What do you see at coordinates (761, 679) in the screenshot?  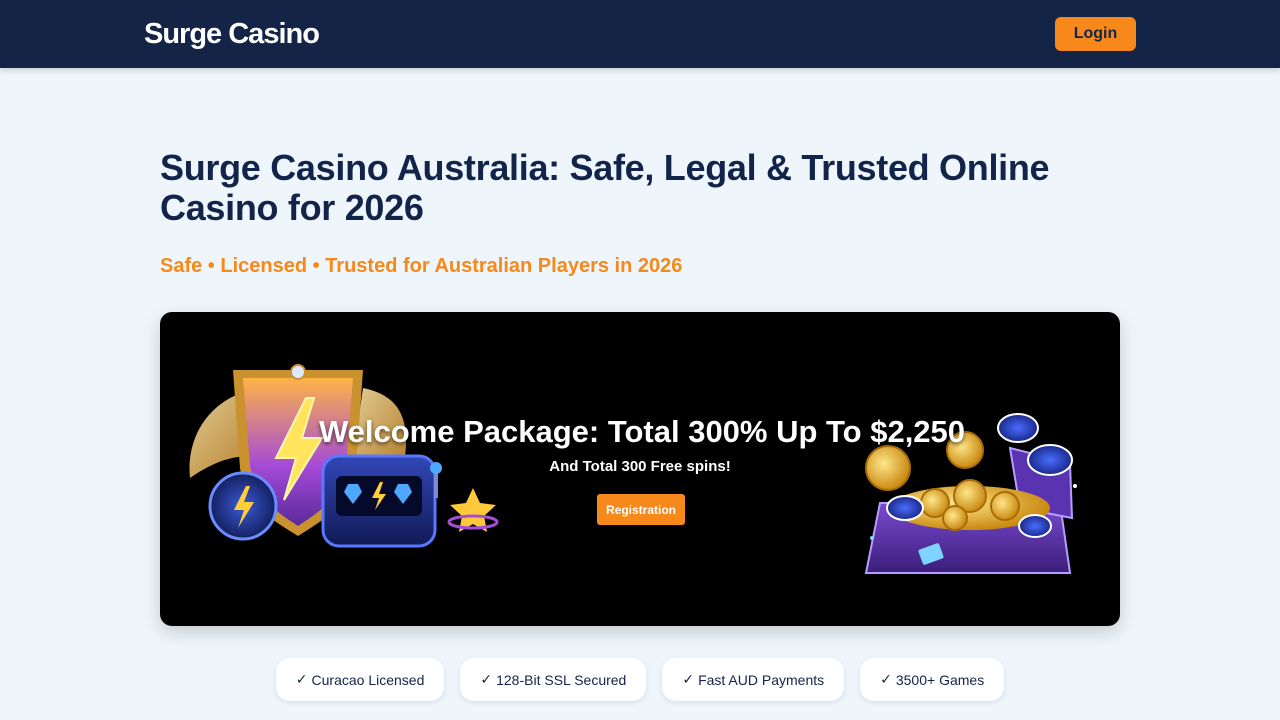 I see `feature-label: Fast AUD Payments` at bounding box center [761, 679].